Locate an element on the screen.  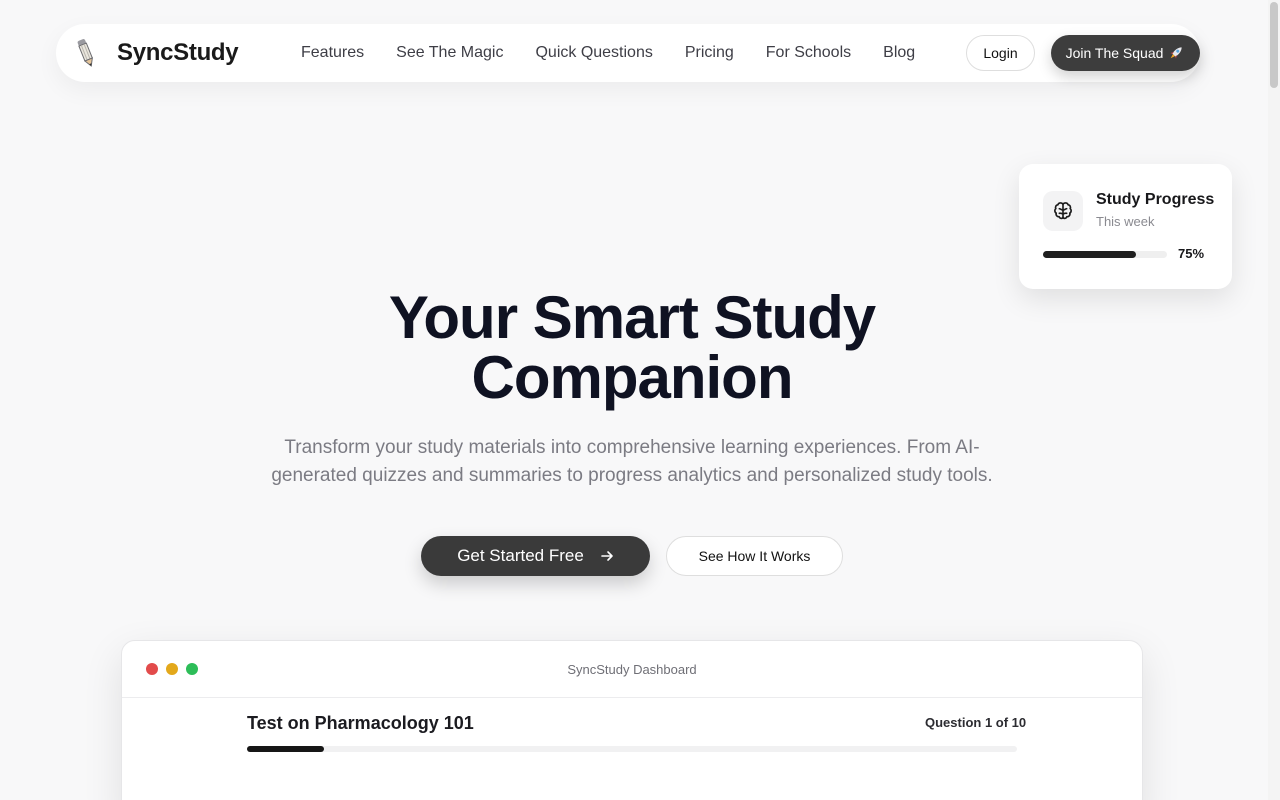
hero-title: Your Smart Study Companion is located at coordinates (632, 348).